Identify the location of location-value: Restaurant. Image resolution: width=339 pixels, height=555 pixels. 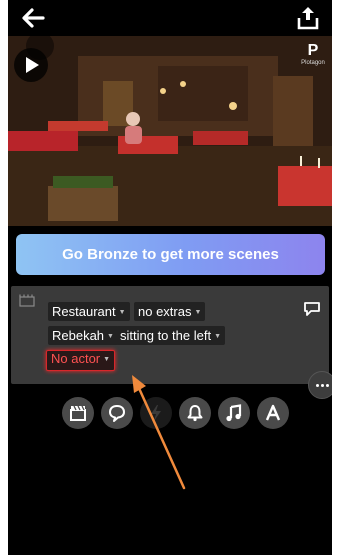
(84, 311).